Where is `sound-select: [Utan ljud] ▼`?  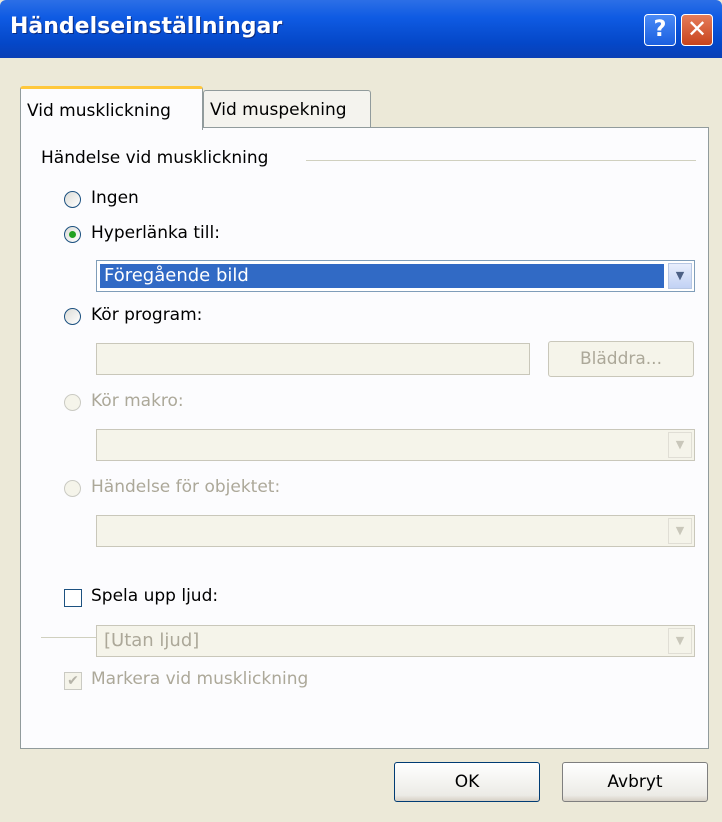 sound-select: [Utan ljud] ▼ is located at coordinates (395, 641).